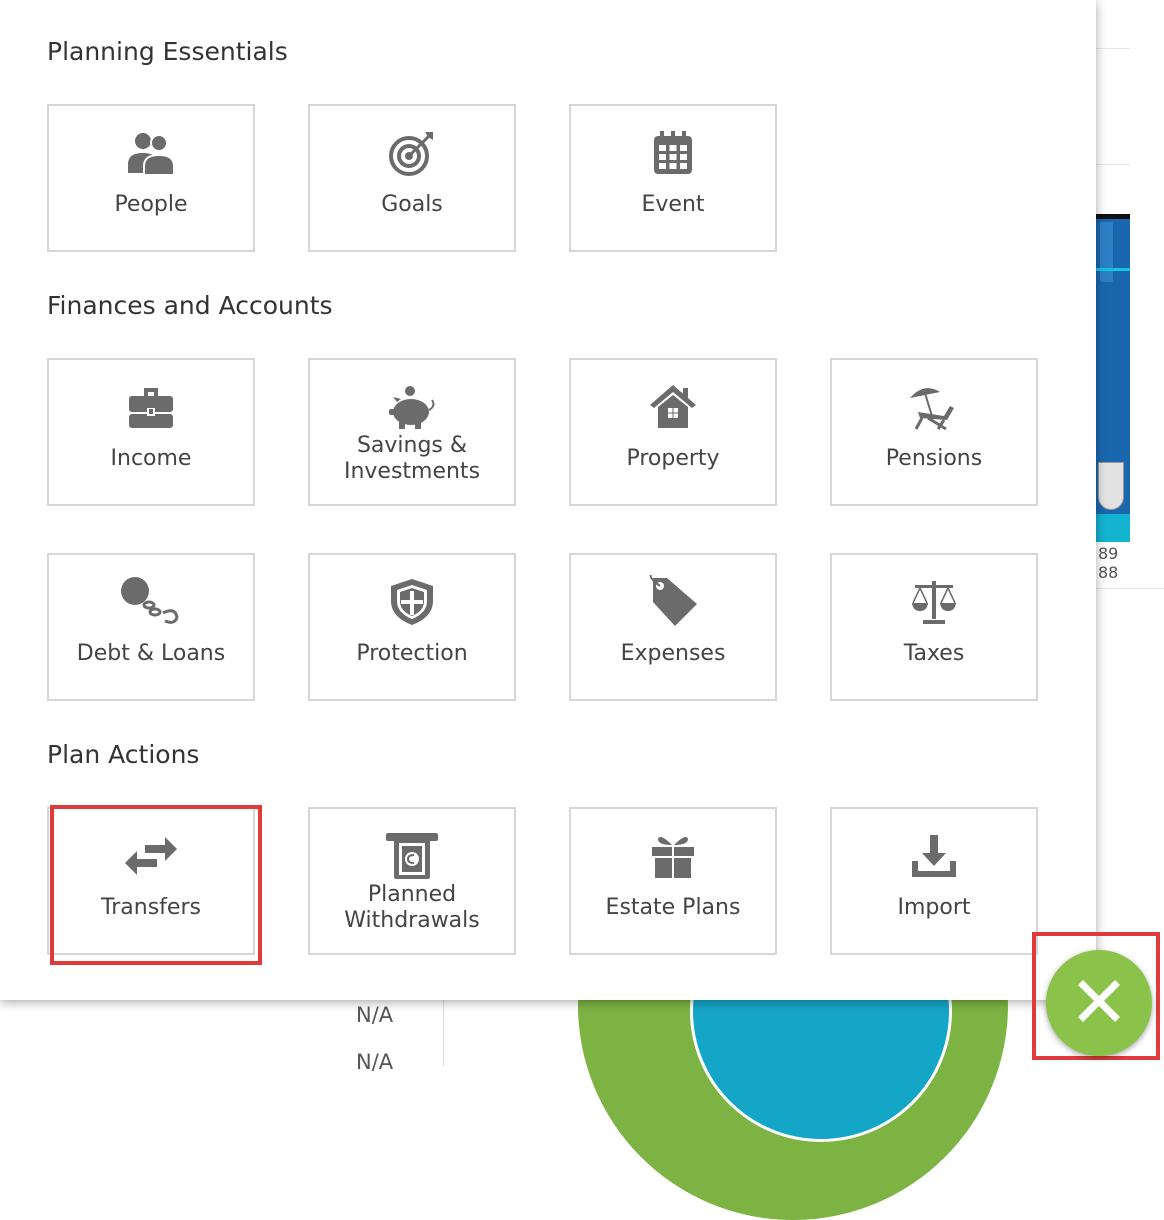 This screenshot has height=1220, width=1164. Describe the element at coordinates (1108, 572) in the screenshot. I see `background-chart-label: 88` at that location.